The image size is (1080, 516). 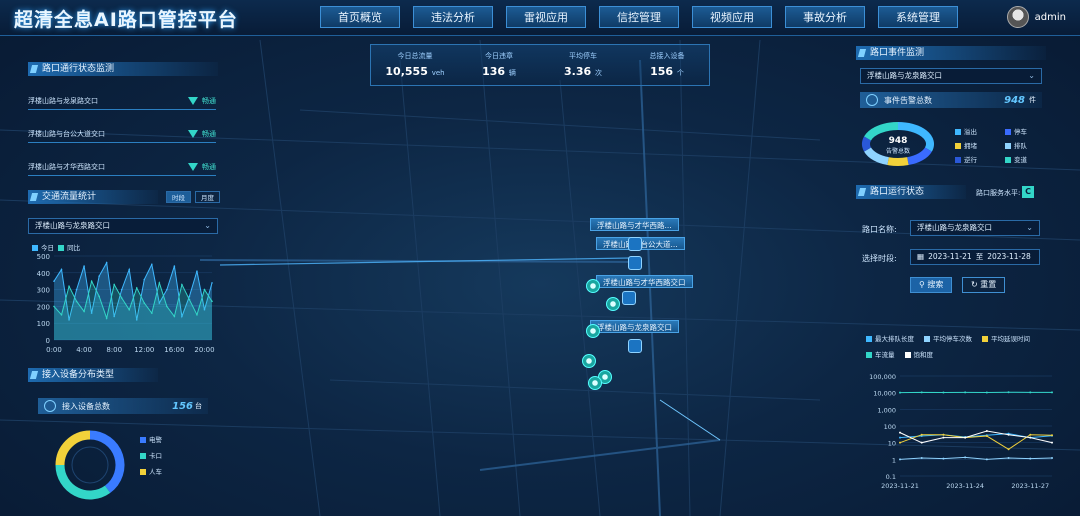 What do you see at coordinates (922, 284) in the screenshot?
I see `search-icon: ⚲` at bounding box center [922, 284].